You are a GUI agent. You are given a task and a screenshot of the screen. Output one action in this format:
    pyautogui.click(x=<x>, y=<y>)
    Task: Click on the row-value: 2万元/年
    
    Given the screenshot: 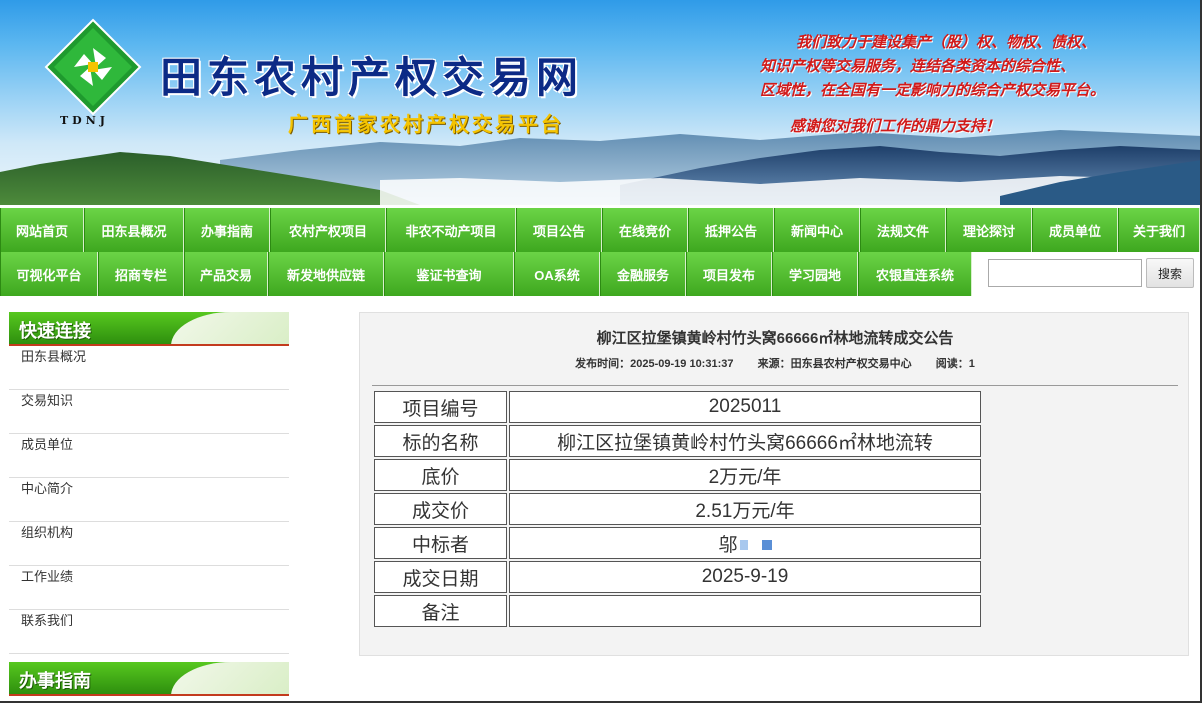 What is the action you would take?
    pyautogui.click(x=745, y=475)
    